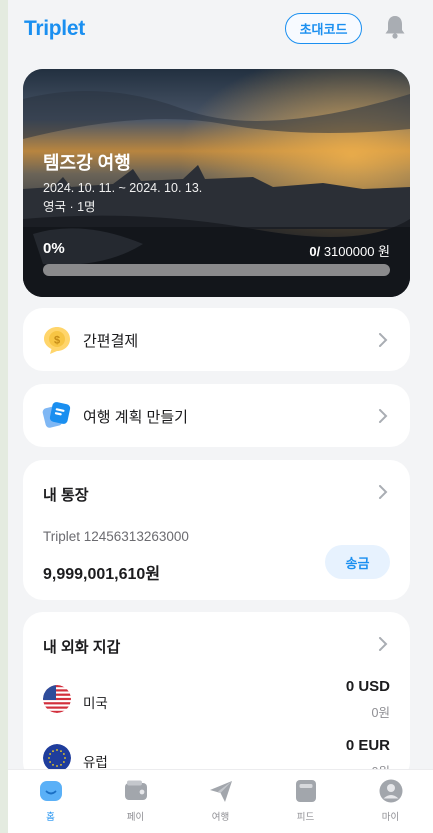  Describe the element at coordinates (135, 801) in the screenshot. I see `tab-pay: 페이` at that location.